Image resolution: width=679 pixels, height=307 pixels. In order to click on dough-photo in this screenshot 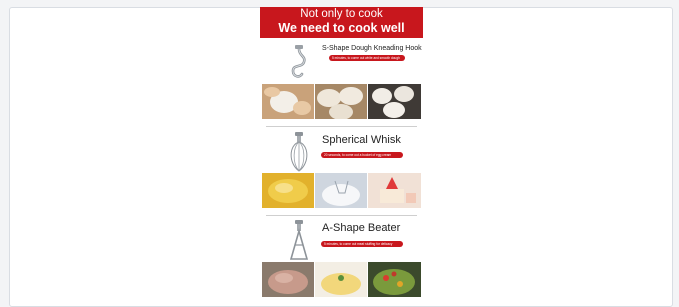, I will do `click(288, 101)`.